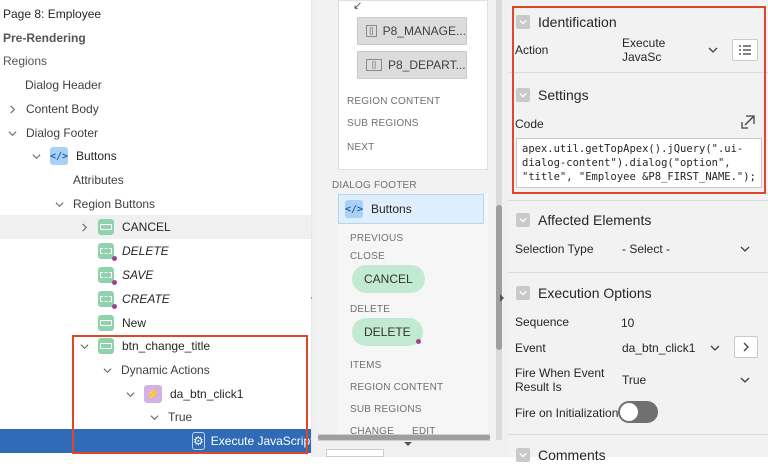 This screenshot has height=470, width=768. Describe the element at coordinates (156, 14) in the screenshot. I see `page-title: Page 8: Employee` at that location.